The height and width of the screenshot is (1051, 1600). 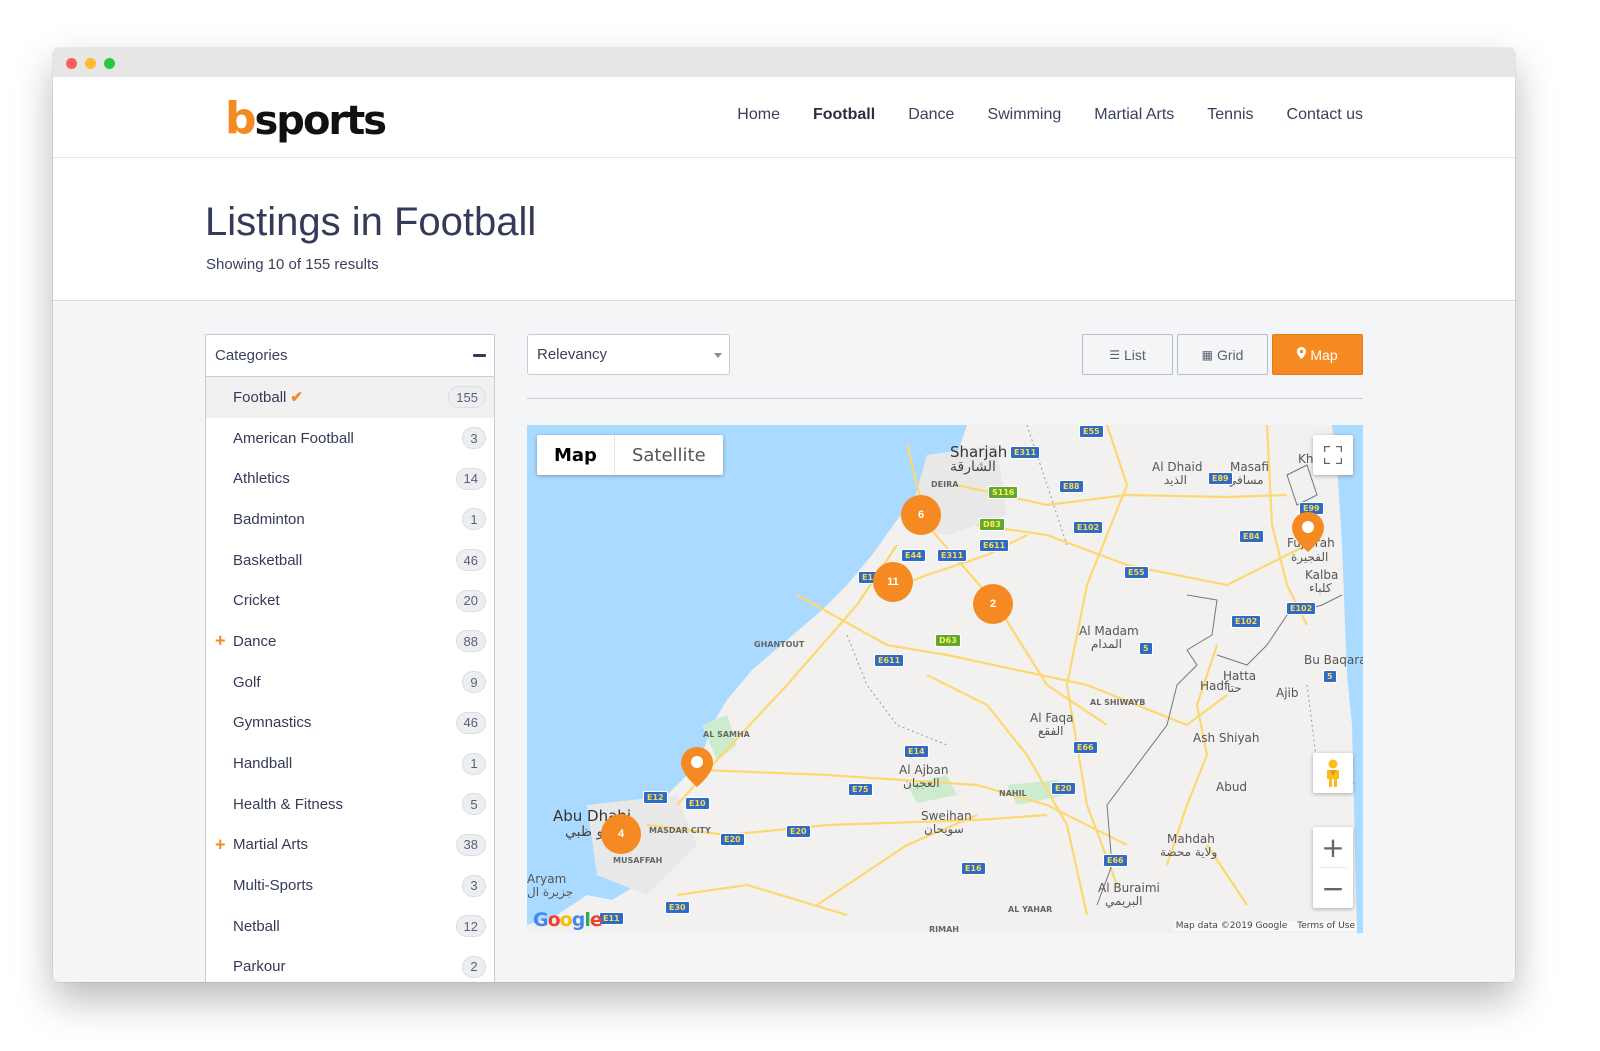 What do you see at coordinates (948, 640) in the screenshot?
I see `road-shield: D63` at bounding box center [948, 640].